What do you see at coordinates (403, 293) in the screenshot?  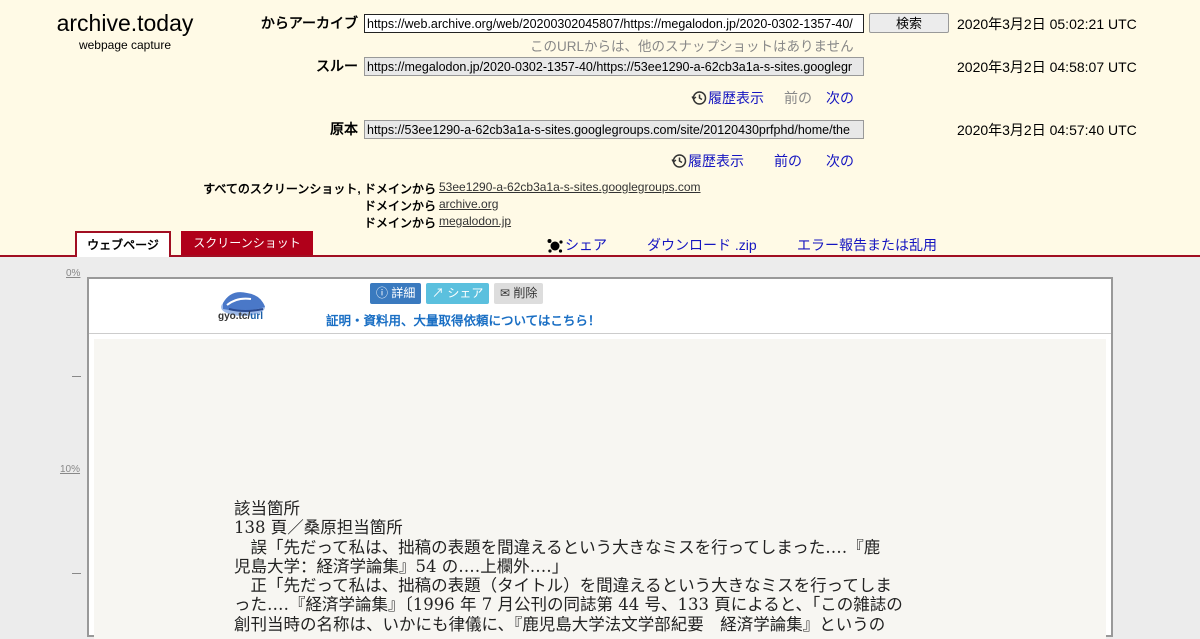 I see `detail-label: 詳細` at bounding box center [403, 293].